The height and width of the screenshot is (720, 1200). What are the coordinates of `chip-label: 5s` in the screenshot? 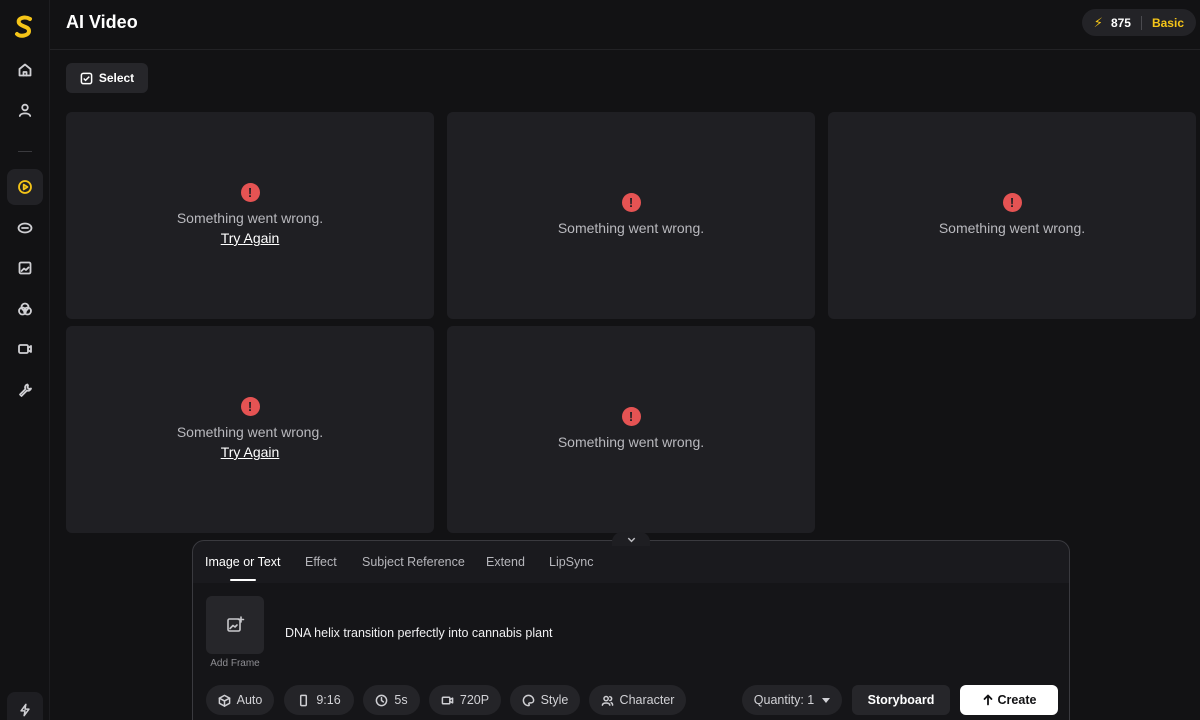 It's located at (401, 700).